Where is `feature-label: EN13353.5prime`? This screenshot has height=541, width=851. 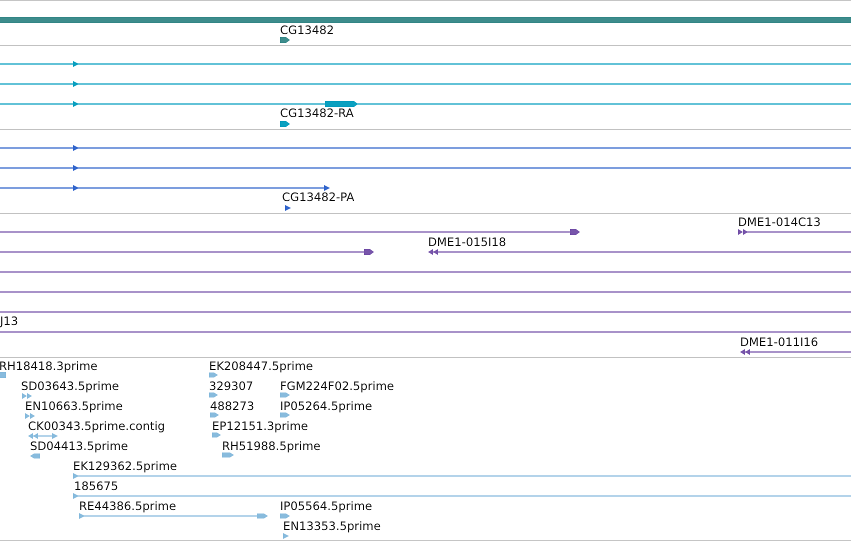 feature-label: EN13353.5prime is located at coordinates (332, 526).